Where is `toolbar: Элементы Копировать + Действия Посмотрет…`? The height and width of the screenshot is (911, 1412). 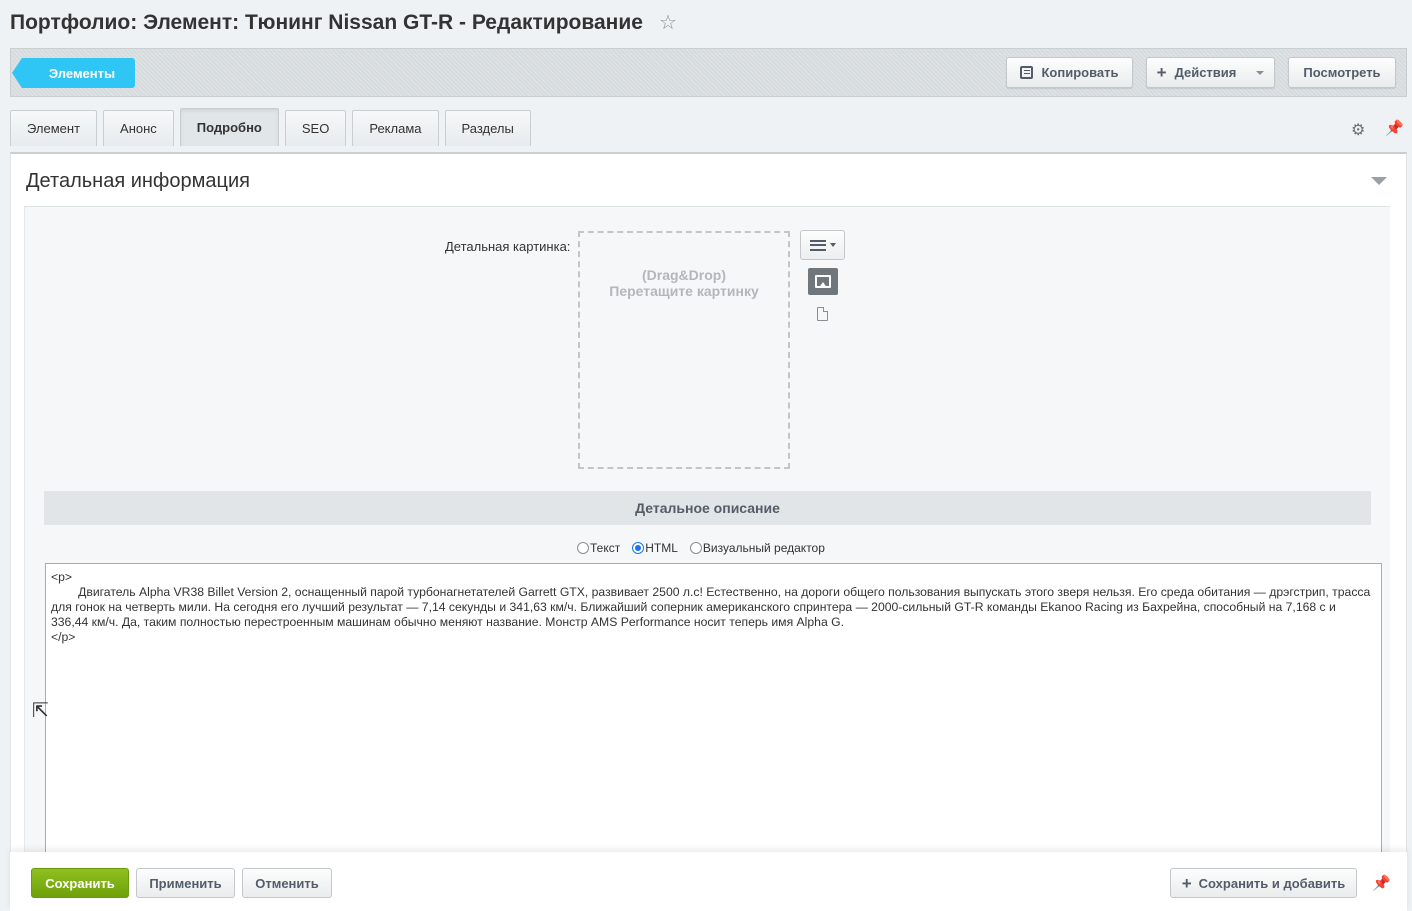 toolbar: Элементы Копировать + Действия Посмотрет… is located at coordinates (708, 72).